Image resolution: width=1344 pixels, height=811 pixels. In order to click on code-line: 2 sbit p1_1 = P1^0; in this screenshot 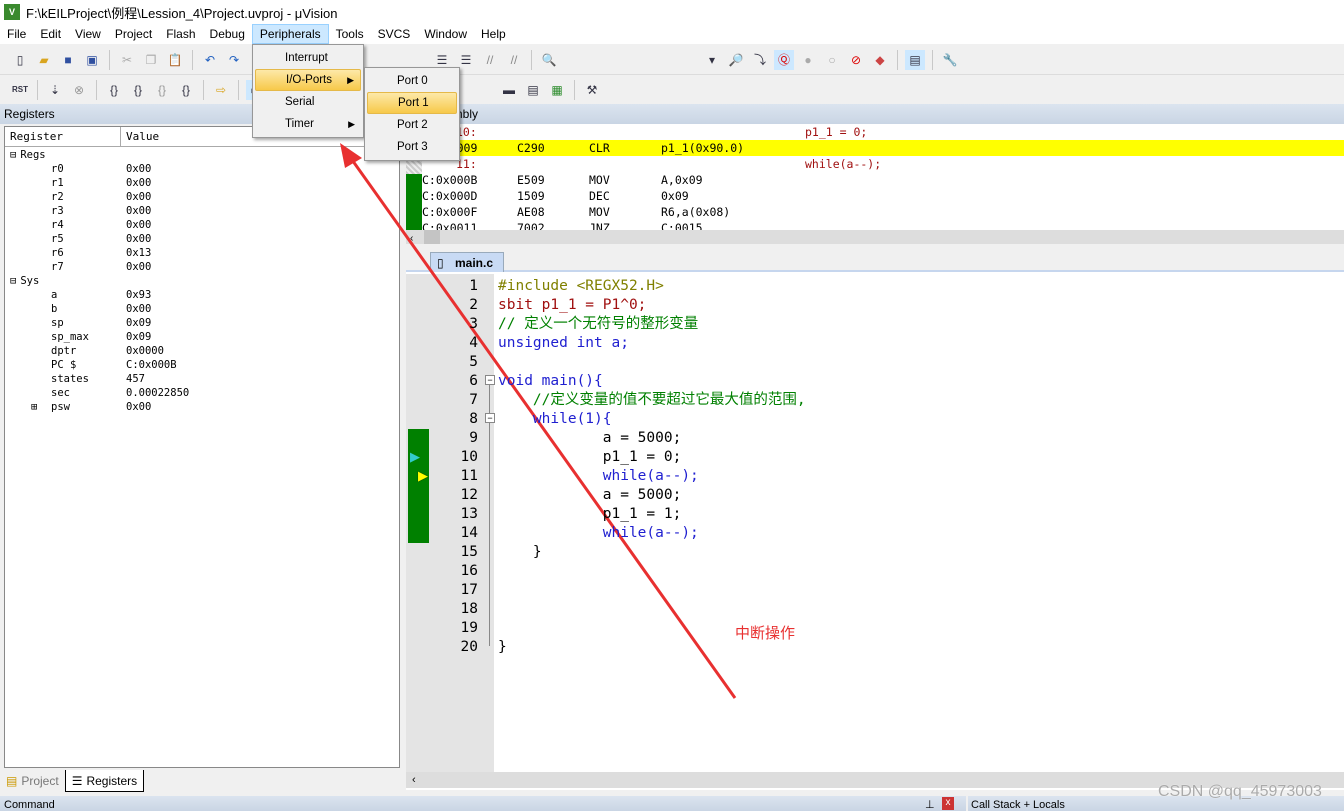, I will do `click(875, 305)`.